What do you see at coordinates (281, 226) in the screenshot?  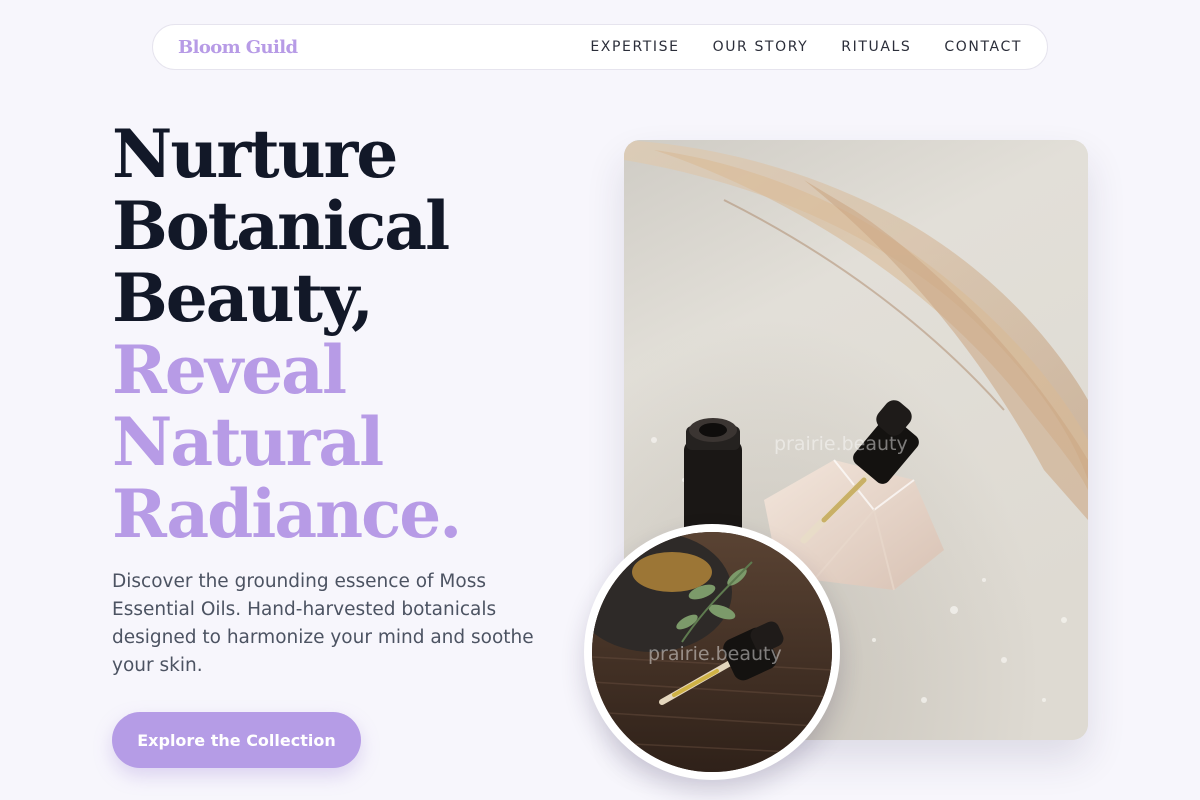 I see `headline-line: Botanical` at bounding box center [281, 226].